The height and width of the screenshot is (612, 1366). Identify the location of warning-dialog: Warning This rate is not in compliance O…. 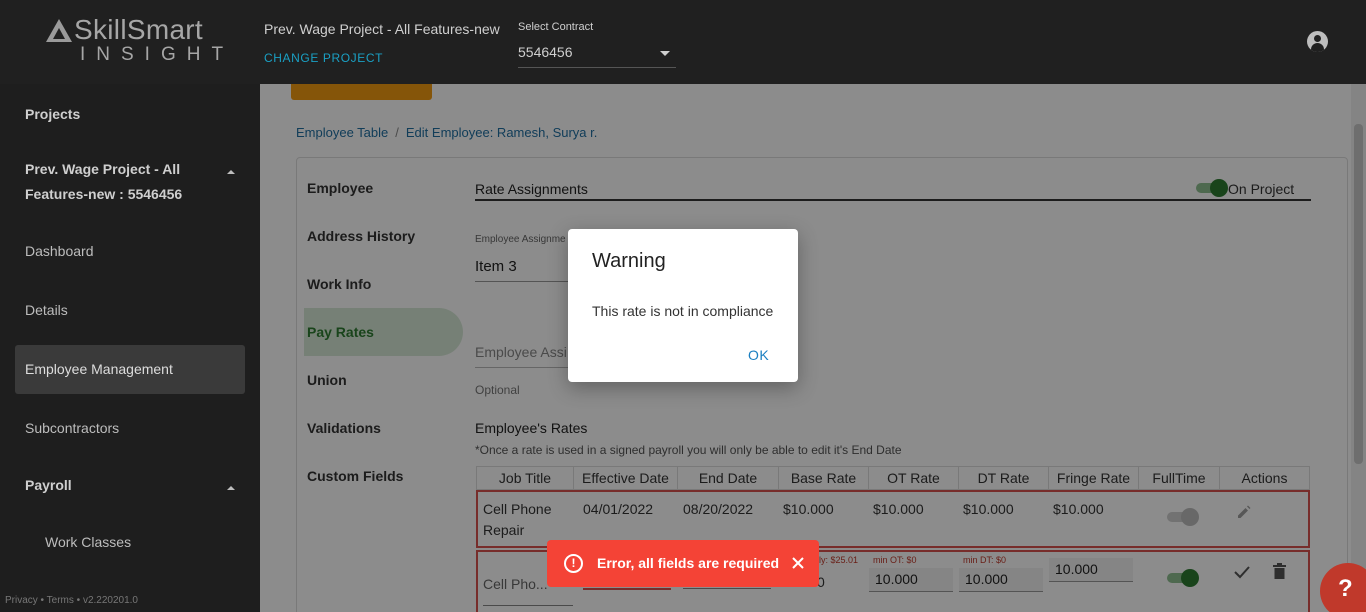
(683, 305).